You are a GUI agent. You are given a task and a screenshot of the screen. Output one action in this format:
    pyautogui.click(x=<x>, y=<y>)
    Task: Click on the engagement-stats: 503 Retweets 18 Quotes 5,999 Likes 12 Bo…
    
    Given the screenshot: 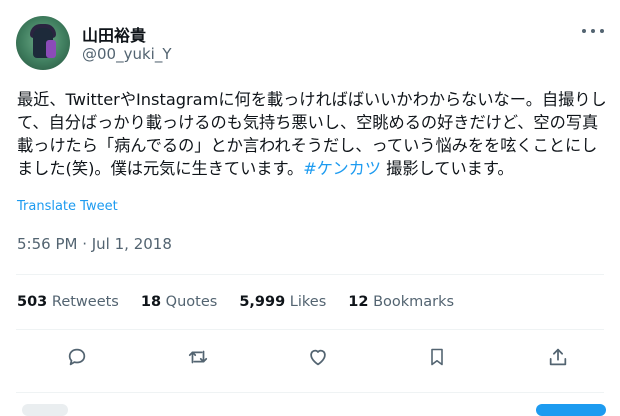 What is the action you would take?
    pyautogui.click(x=235, y=302)
    